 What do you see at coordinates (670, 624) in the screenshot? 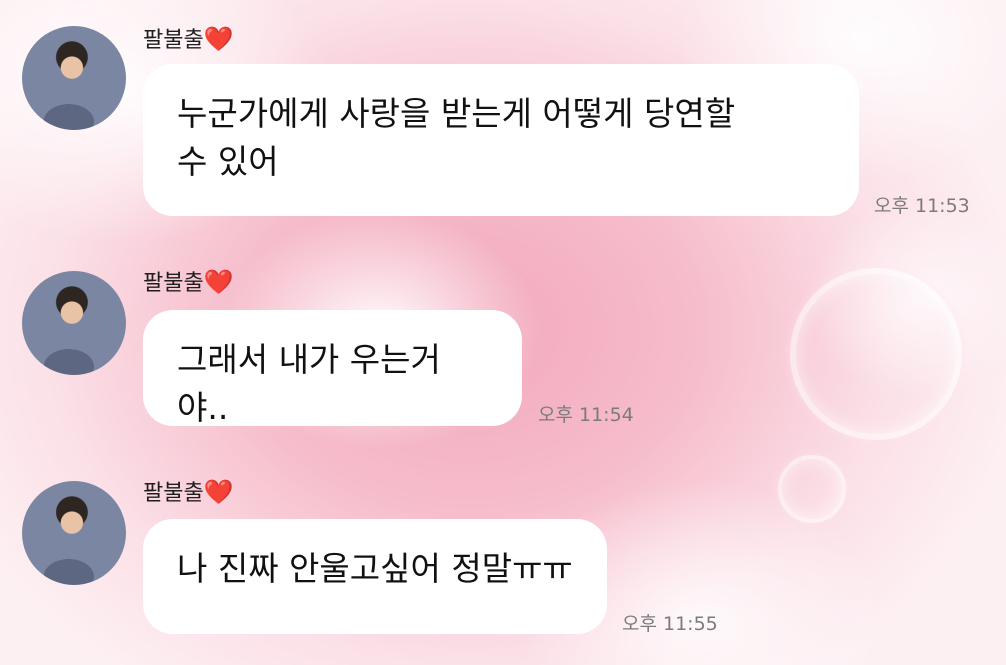
I see `message-timestamp: 오후 11:55` at bounding box center [670, 624].